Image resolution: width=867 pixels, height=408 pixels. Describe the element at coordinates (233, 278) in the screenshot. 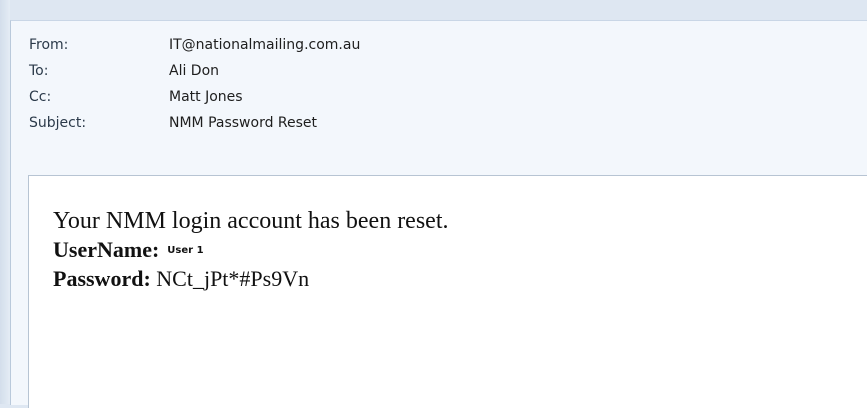

I see `password-value: NCt_jPt*#Ps9Vn` at that location.